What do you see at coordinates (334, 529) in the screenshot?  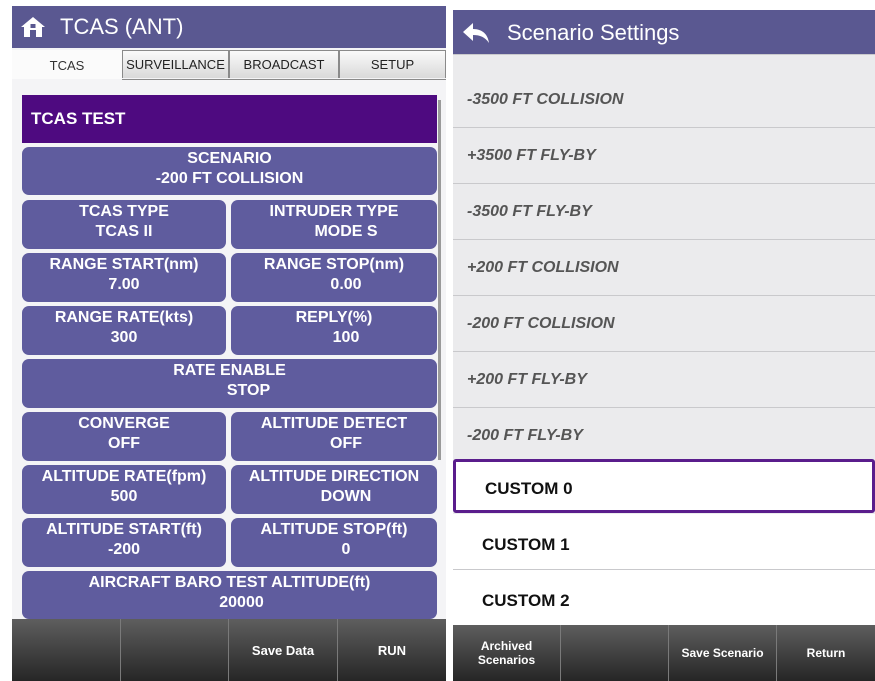 I see `altitude-stop-label: ALTITUDE STOP(ft)` at bounding box center [334, 529].